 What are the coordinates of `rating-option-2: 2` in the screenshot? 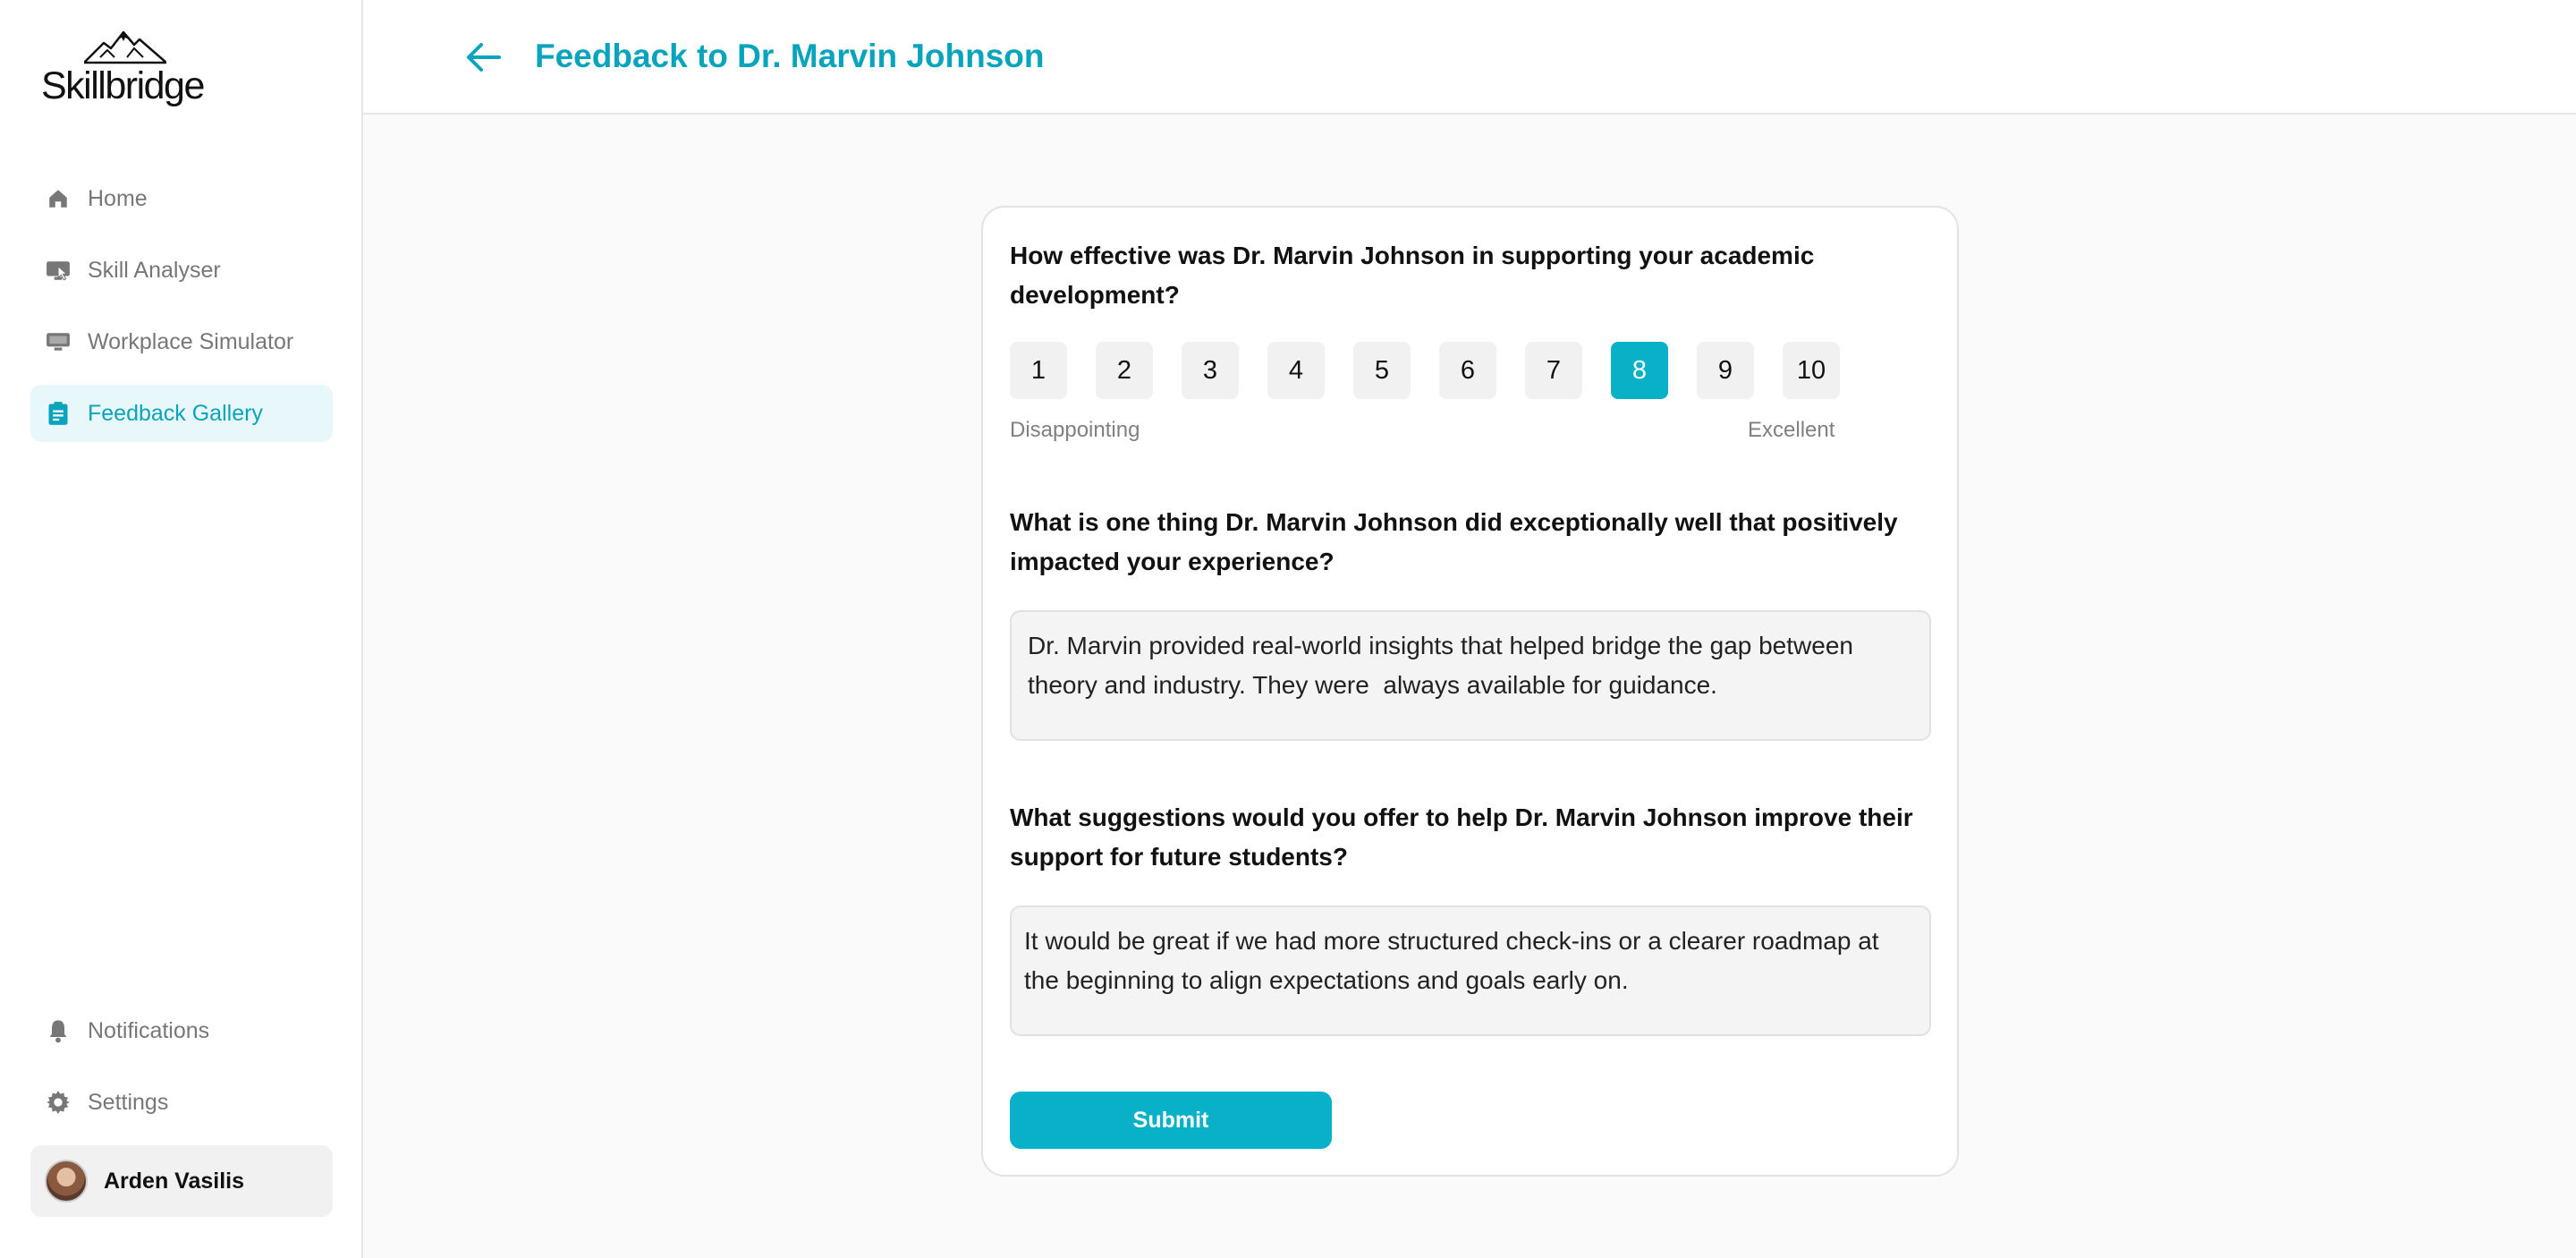 It's located at (1124, 371).